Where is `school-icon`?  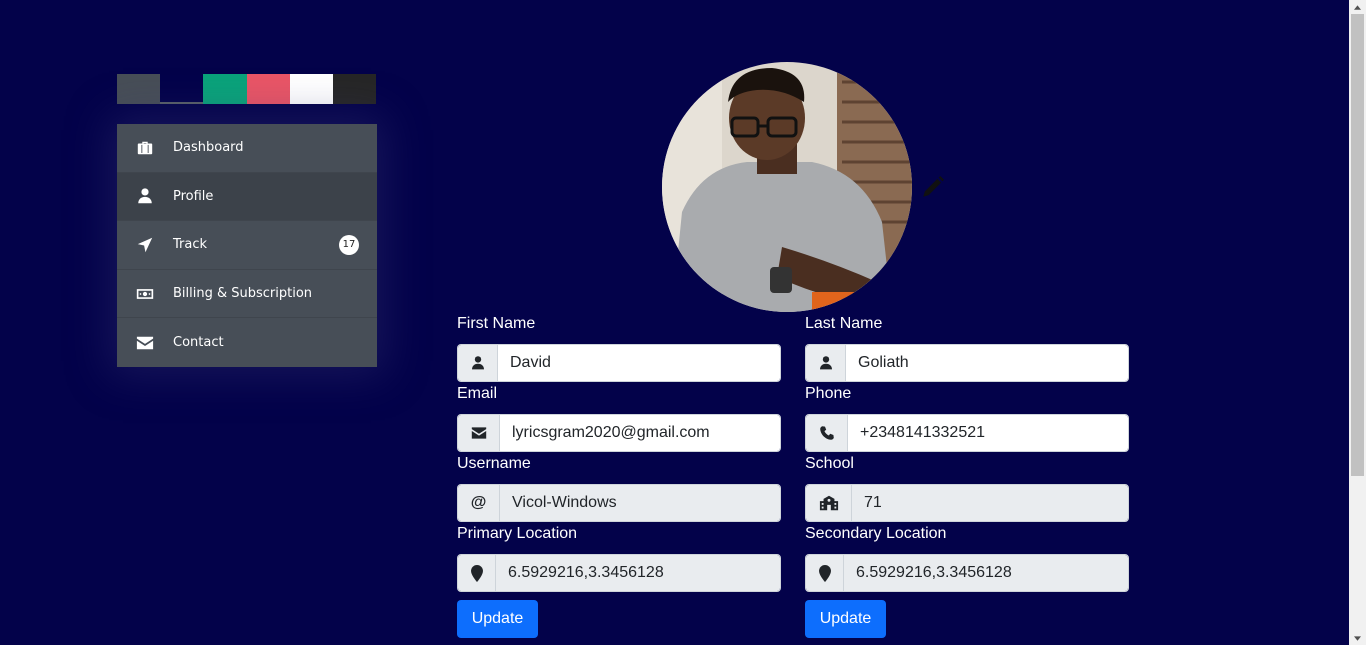 school-icon is located at coordinates (829, 503).